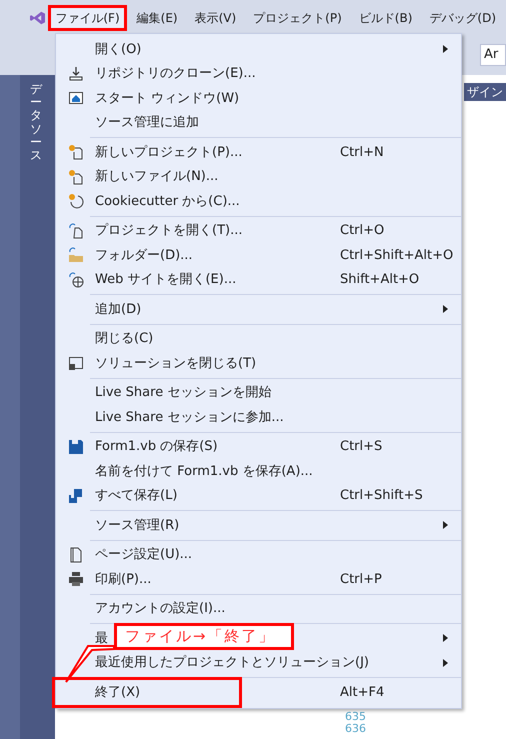  Describe the element at coordinates (175, 363) in the screenshot. I see `menu-item: ソリューションを閉じる(T)` at that location.